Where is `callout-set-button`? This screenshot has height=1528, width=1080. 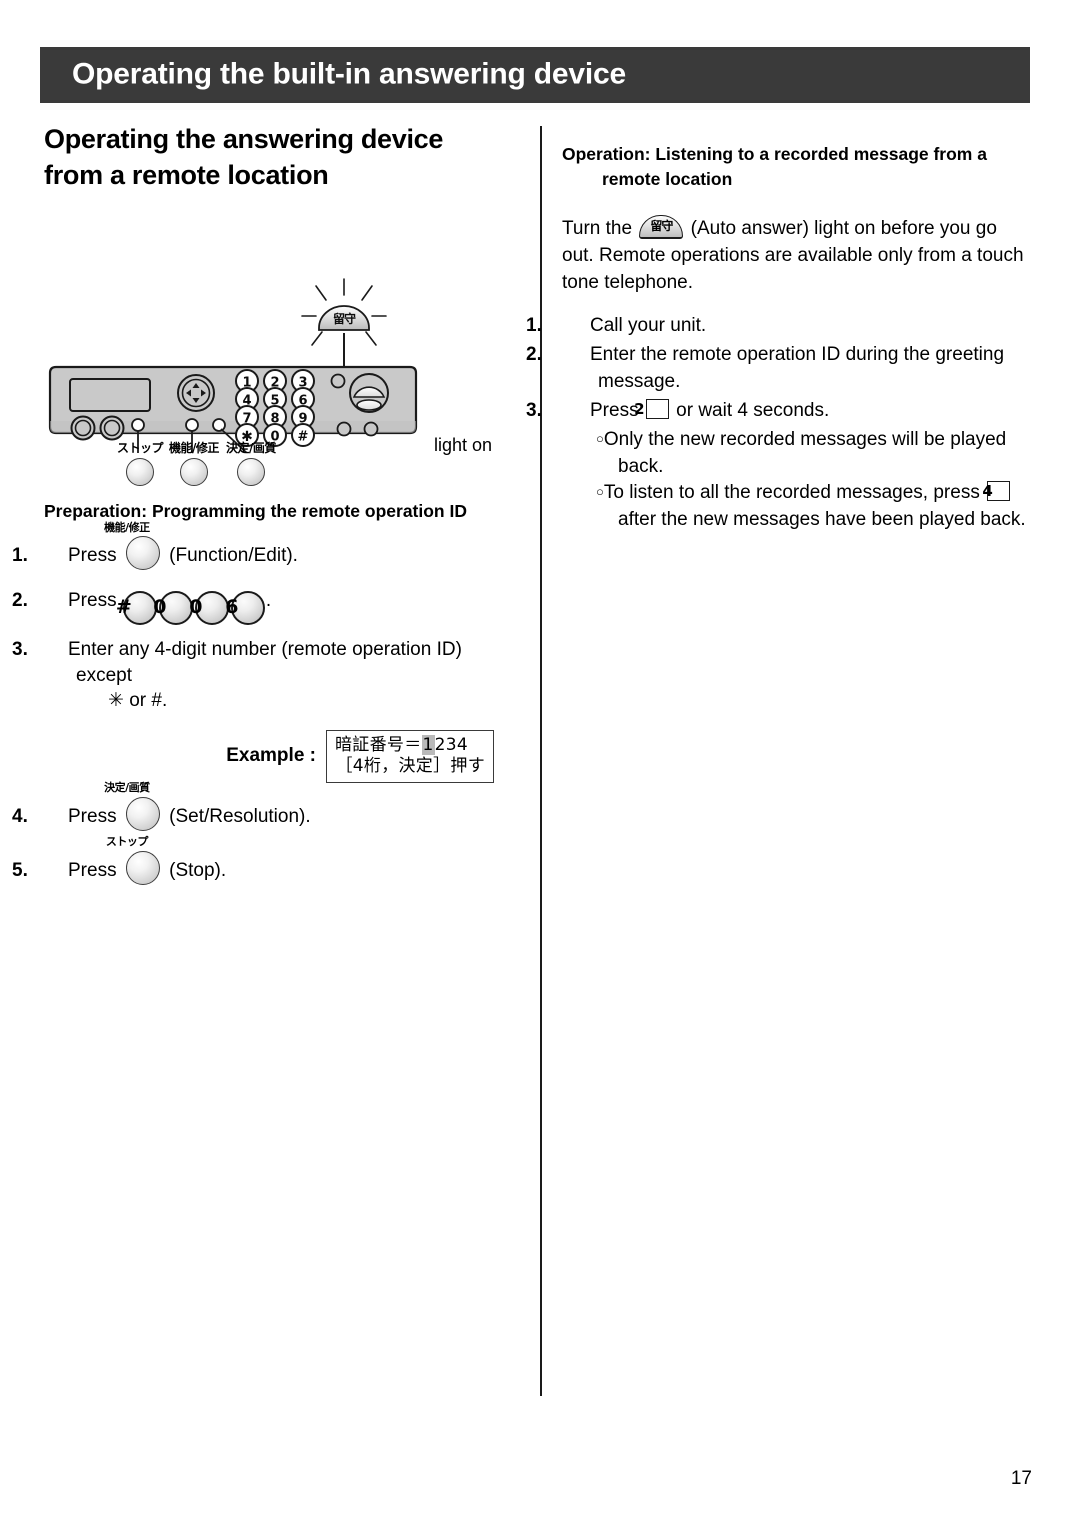 callout-set-button is located at coordinates (251, 472).